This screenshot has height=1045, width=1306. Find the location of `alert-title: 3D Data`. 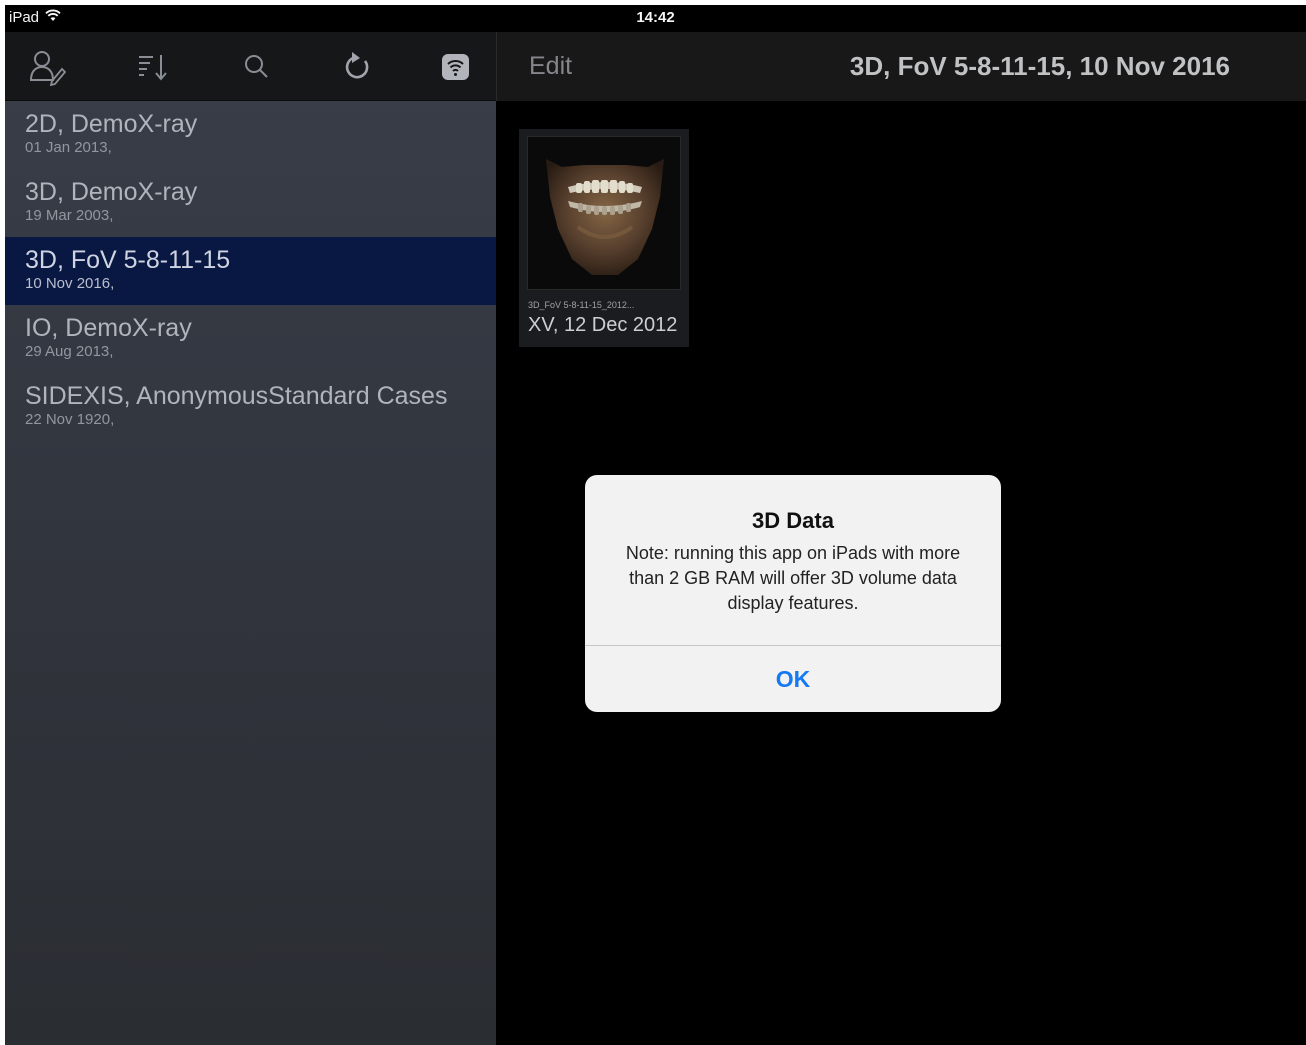

alert-title: 3D Data is located at coordinates (793, 520).